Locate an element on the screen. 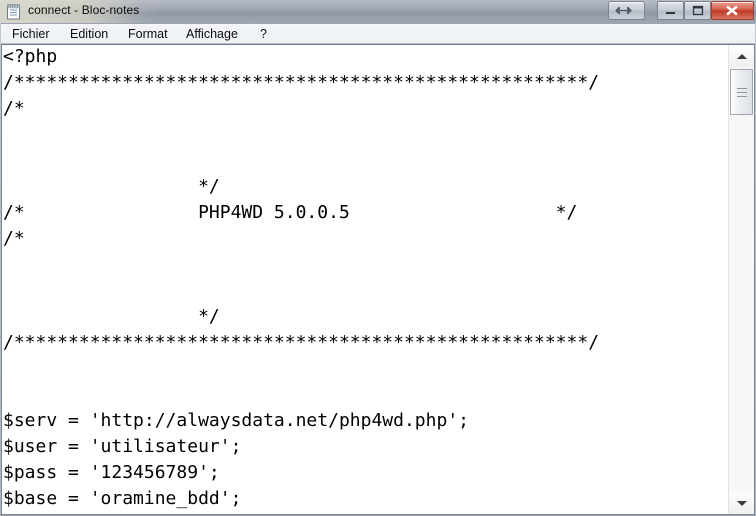 Image resolution: width=756 pixels, height=516 pixels. scroll-down-icon is located at coordinates (741, 503).